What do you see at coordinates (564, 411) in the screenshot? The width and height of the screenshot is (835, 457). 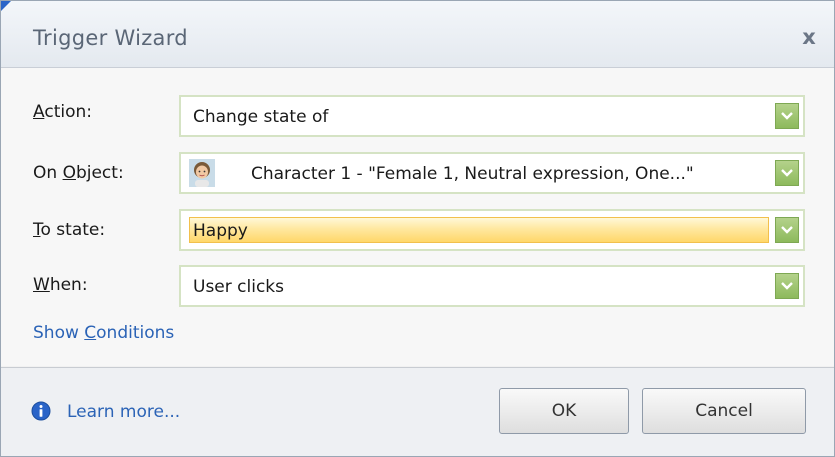 I see `ok-button: OK` at bounding box center [564, 411].